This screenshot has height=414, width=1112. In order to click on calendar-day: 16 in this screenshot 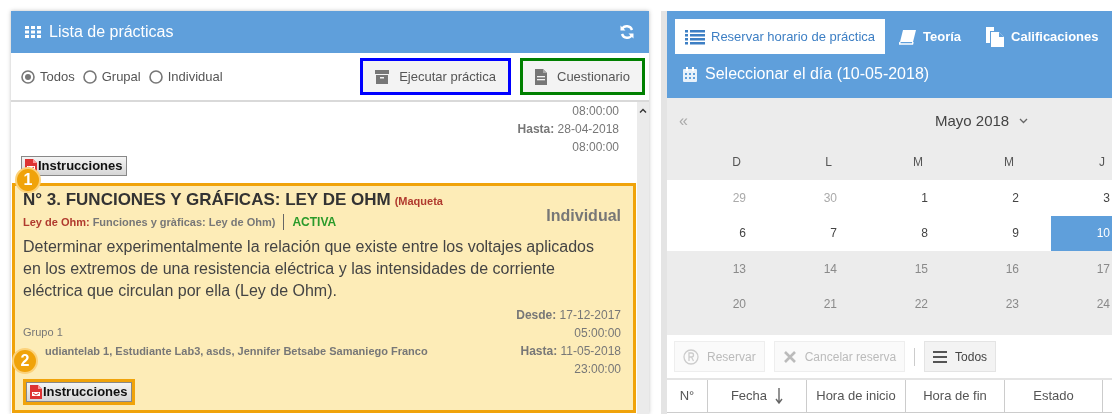, I will do `click(985, 269)`.